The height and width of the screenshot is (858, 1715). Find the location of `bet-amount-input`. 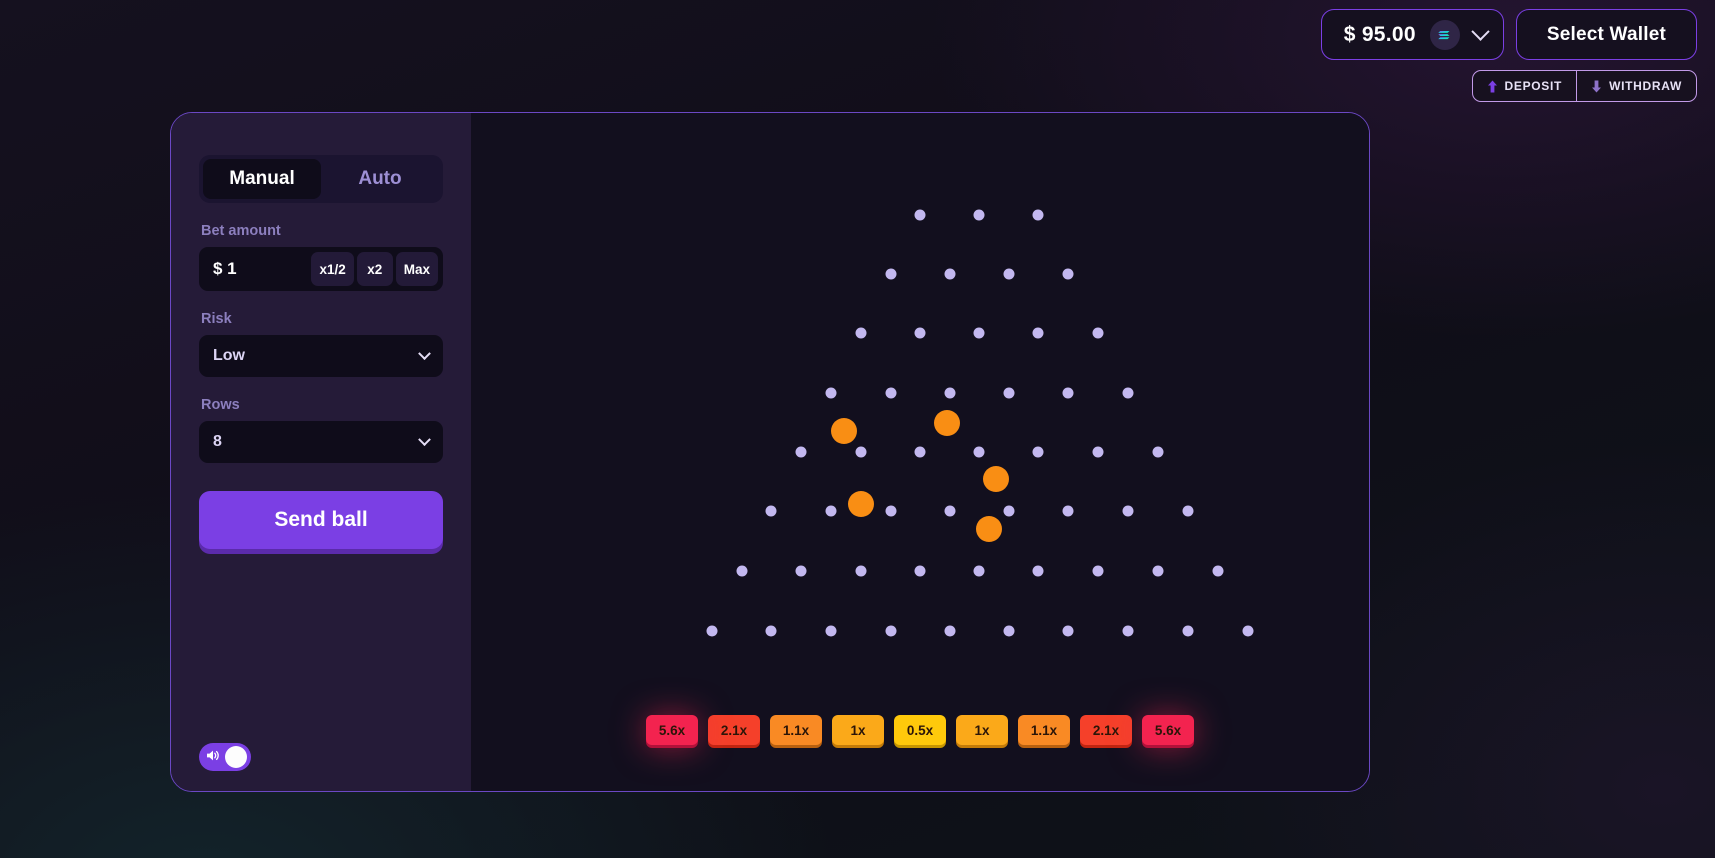

bet-amount-input is located at coordinates (261, 269).